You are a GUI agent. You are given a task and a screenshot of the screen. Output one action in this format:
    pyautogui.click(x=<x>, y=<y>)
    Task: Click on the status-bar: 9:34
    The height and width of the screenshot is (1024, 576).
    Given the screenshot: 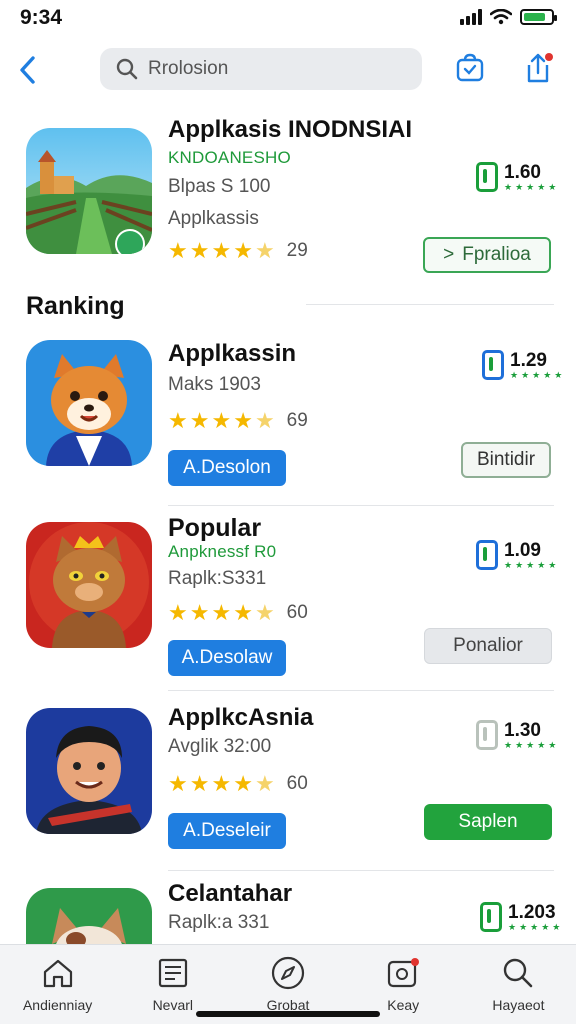 What is the action you would take?
    pyautogui.click(x=288, y=20)
    